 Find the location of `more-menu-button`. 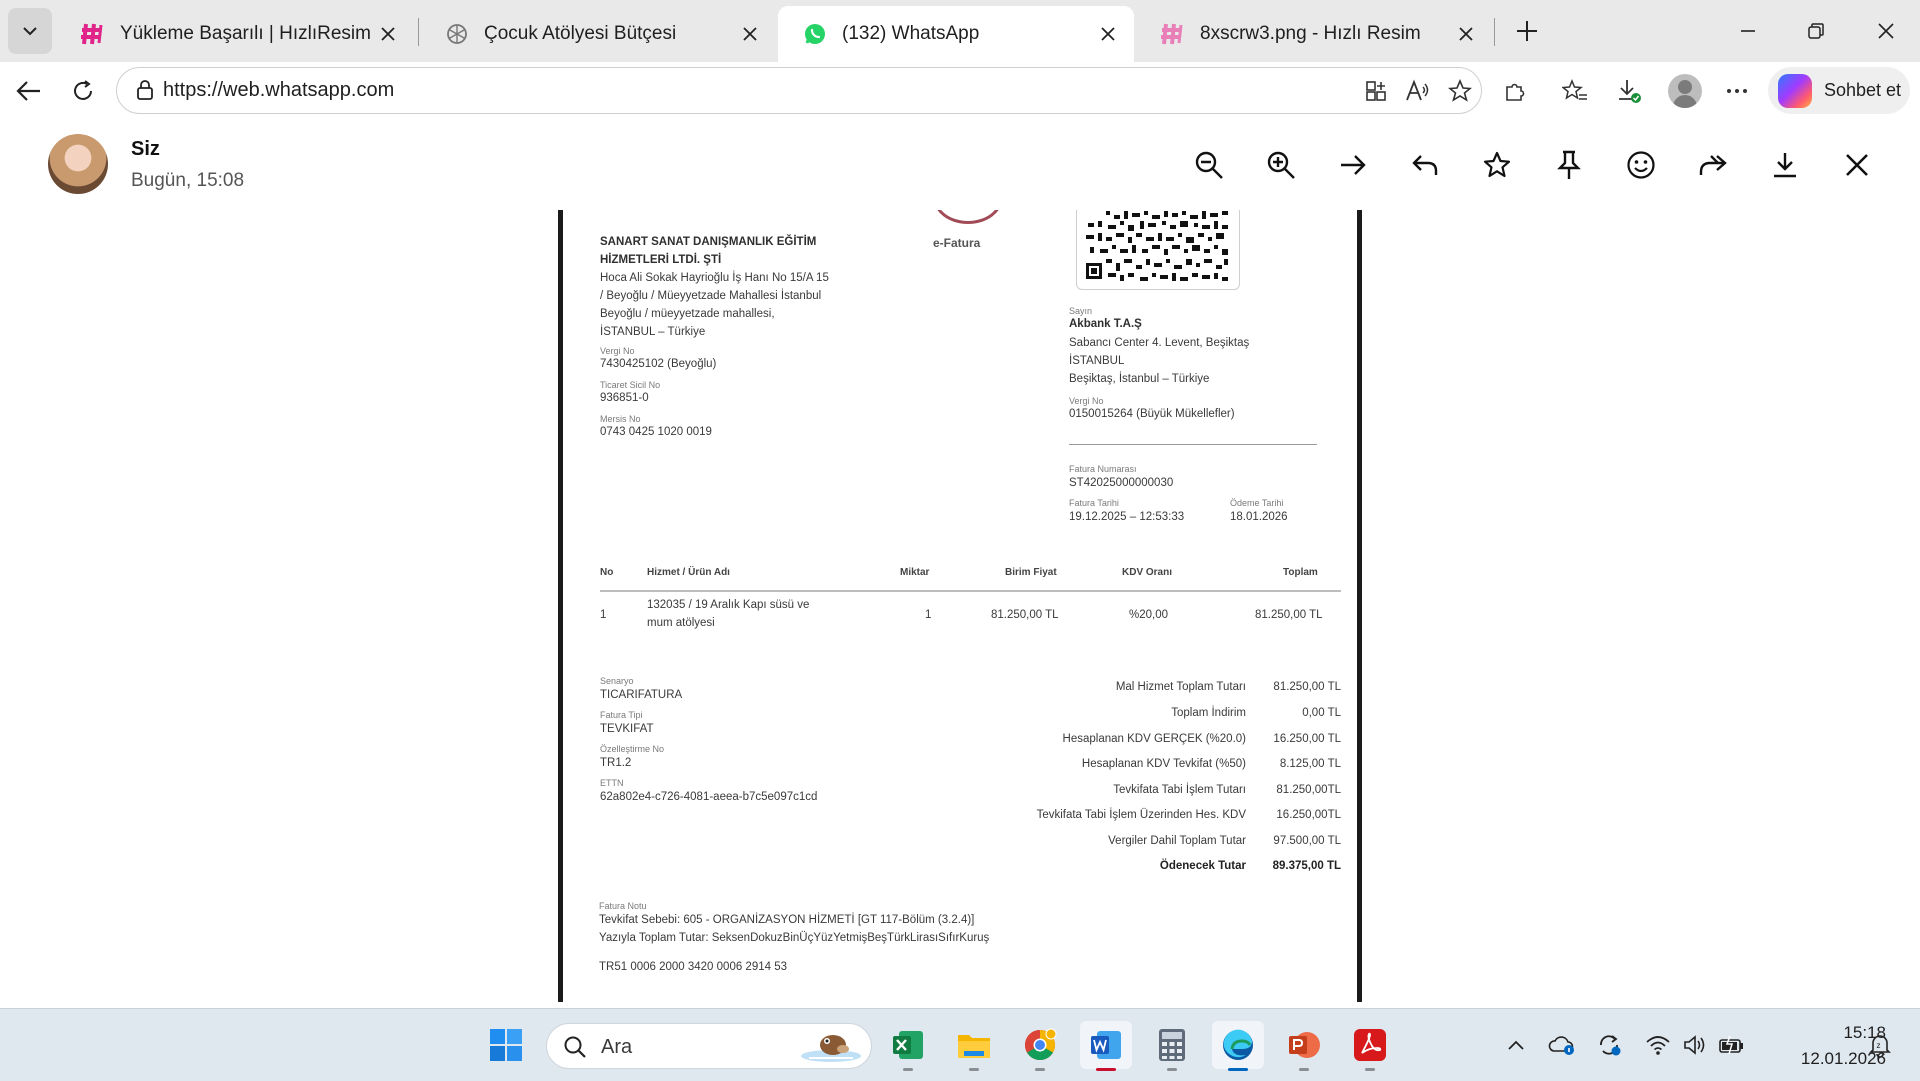

more-menu-button is located at coordinates (1737, 91).